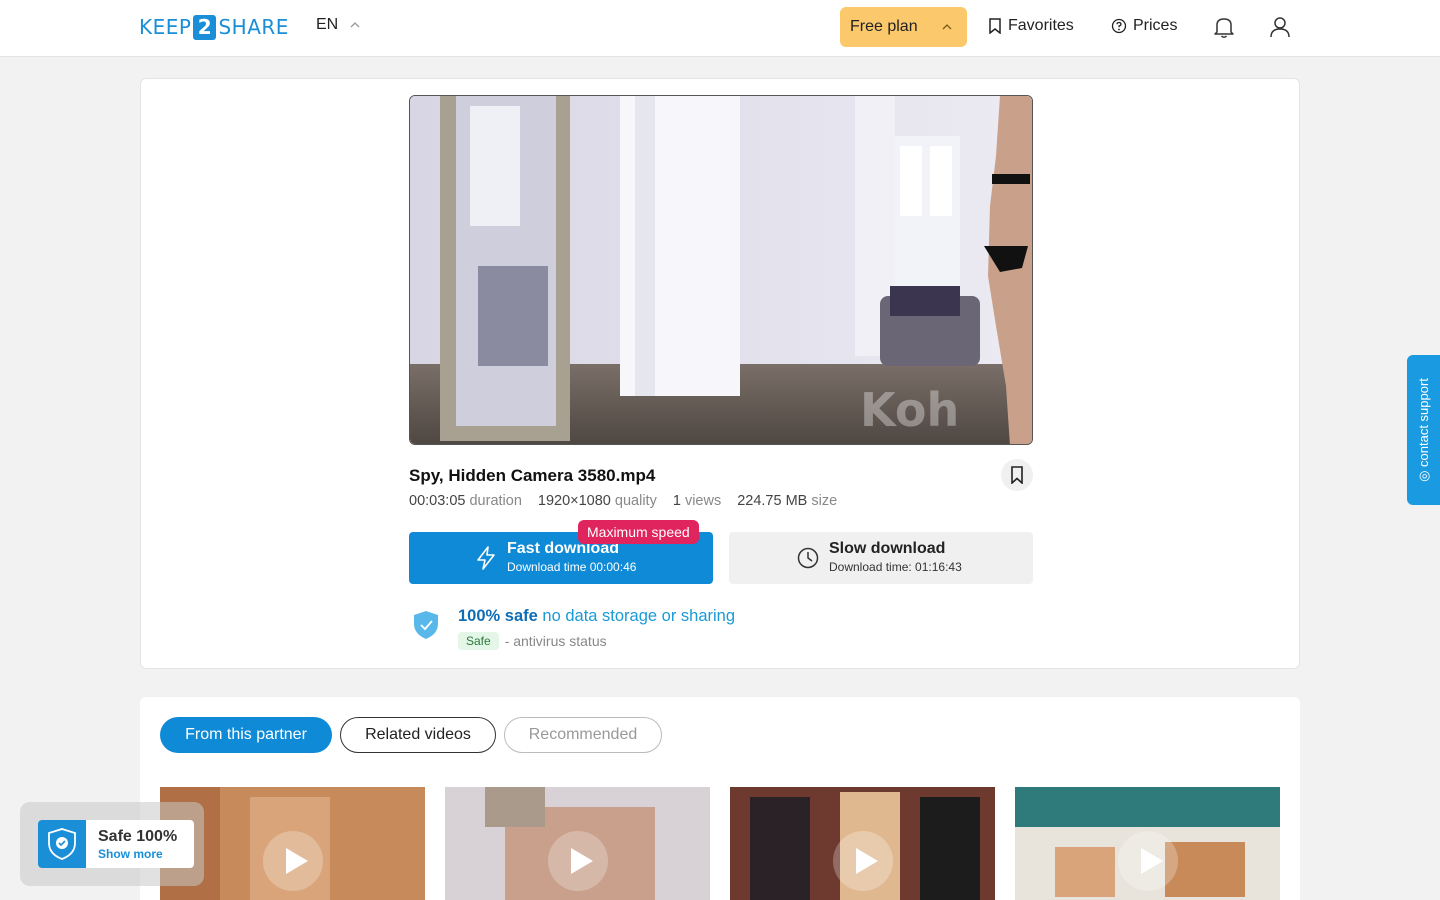  I want to click on site-logo: KEEP 2 SHARE, so click(214, 27).